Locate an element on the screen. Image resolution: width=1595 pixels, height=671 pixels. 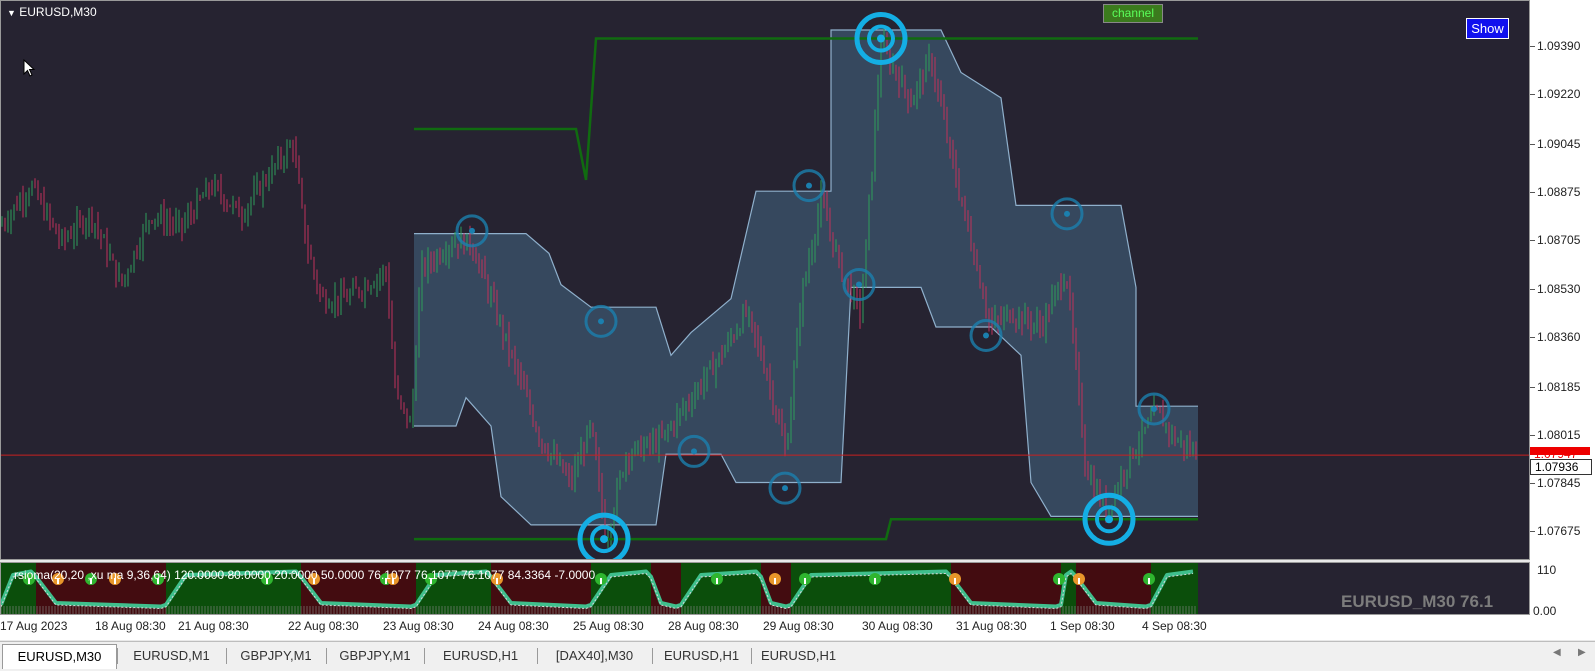
chart-title: ▼ EURUSD,M30 is located at coordinates (52, 12).